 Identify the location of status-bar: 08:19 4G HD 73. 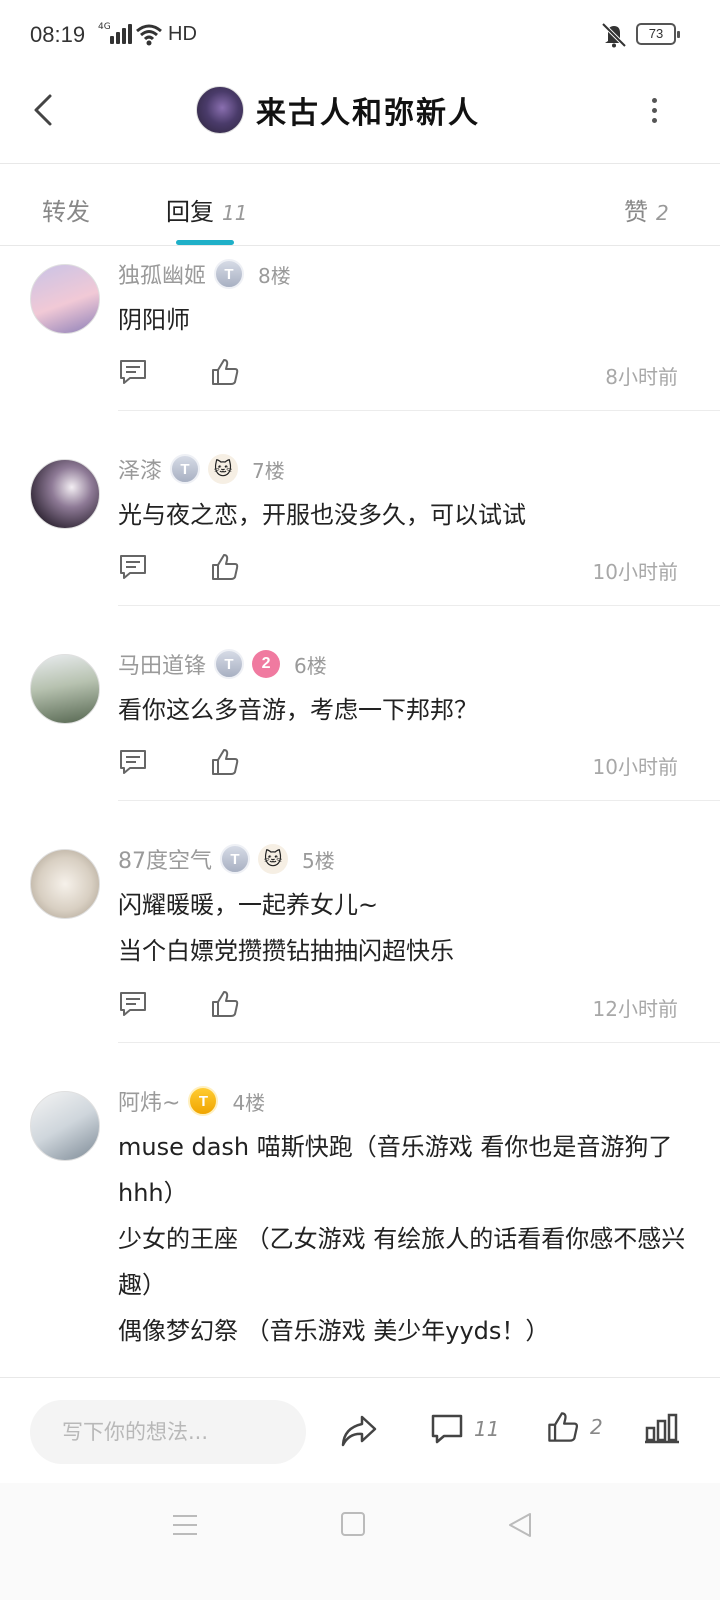
(360, 35).